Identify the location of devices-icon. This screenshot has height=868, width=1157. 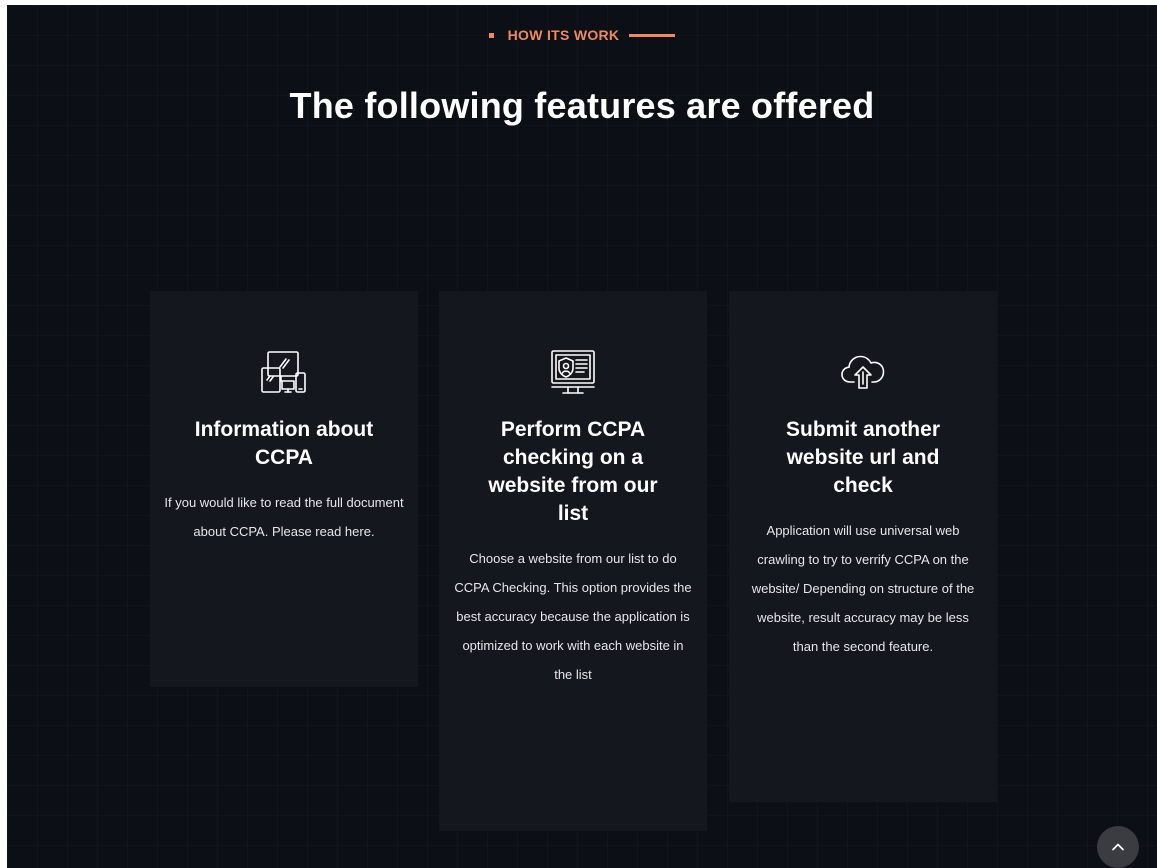
(283, 372).